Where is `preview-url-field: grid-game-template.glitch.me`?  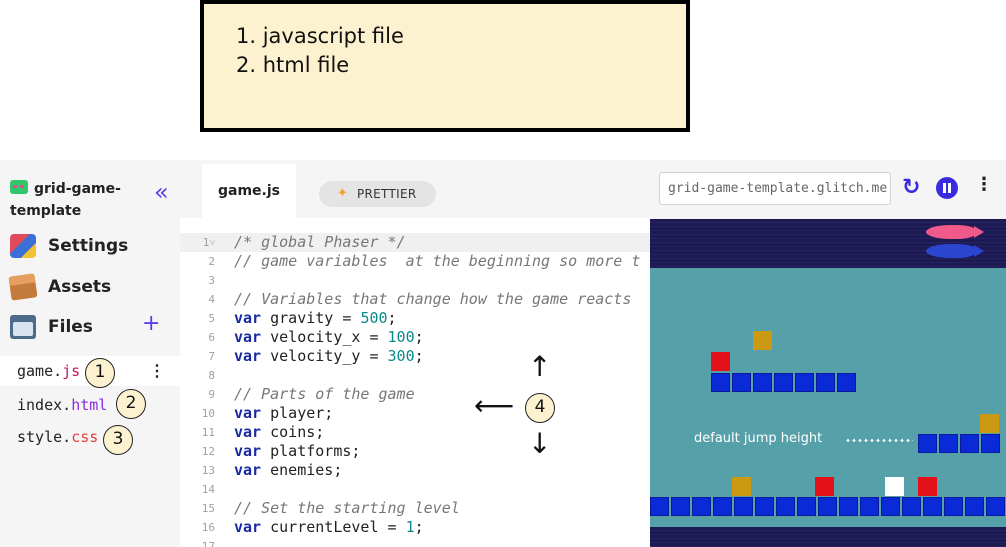
preview-url-field: grid-game-template.glitch.me is located at coordinates (775, 188).